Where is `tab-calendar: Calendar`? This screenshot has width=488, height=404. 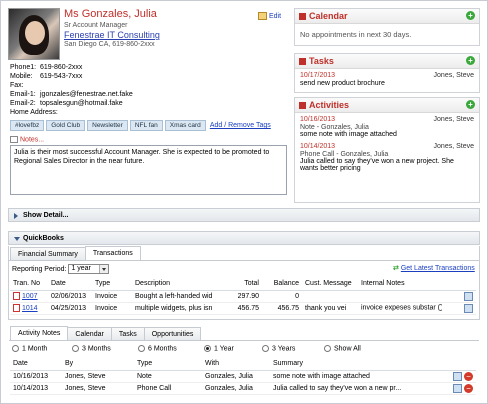 tab-calendar: Calendar is located at coordinates (89, 334).